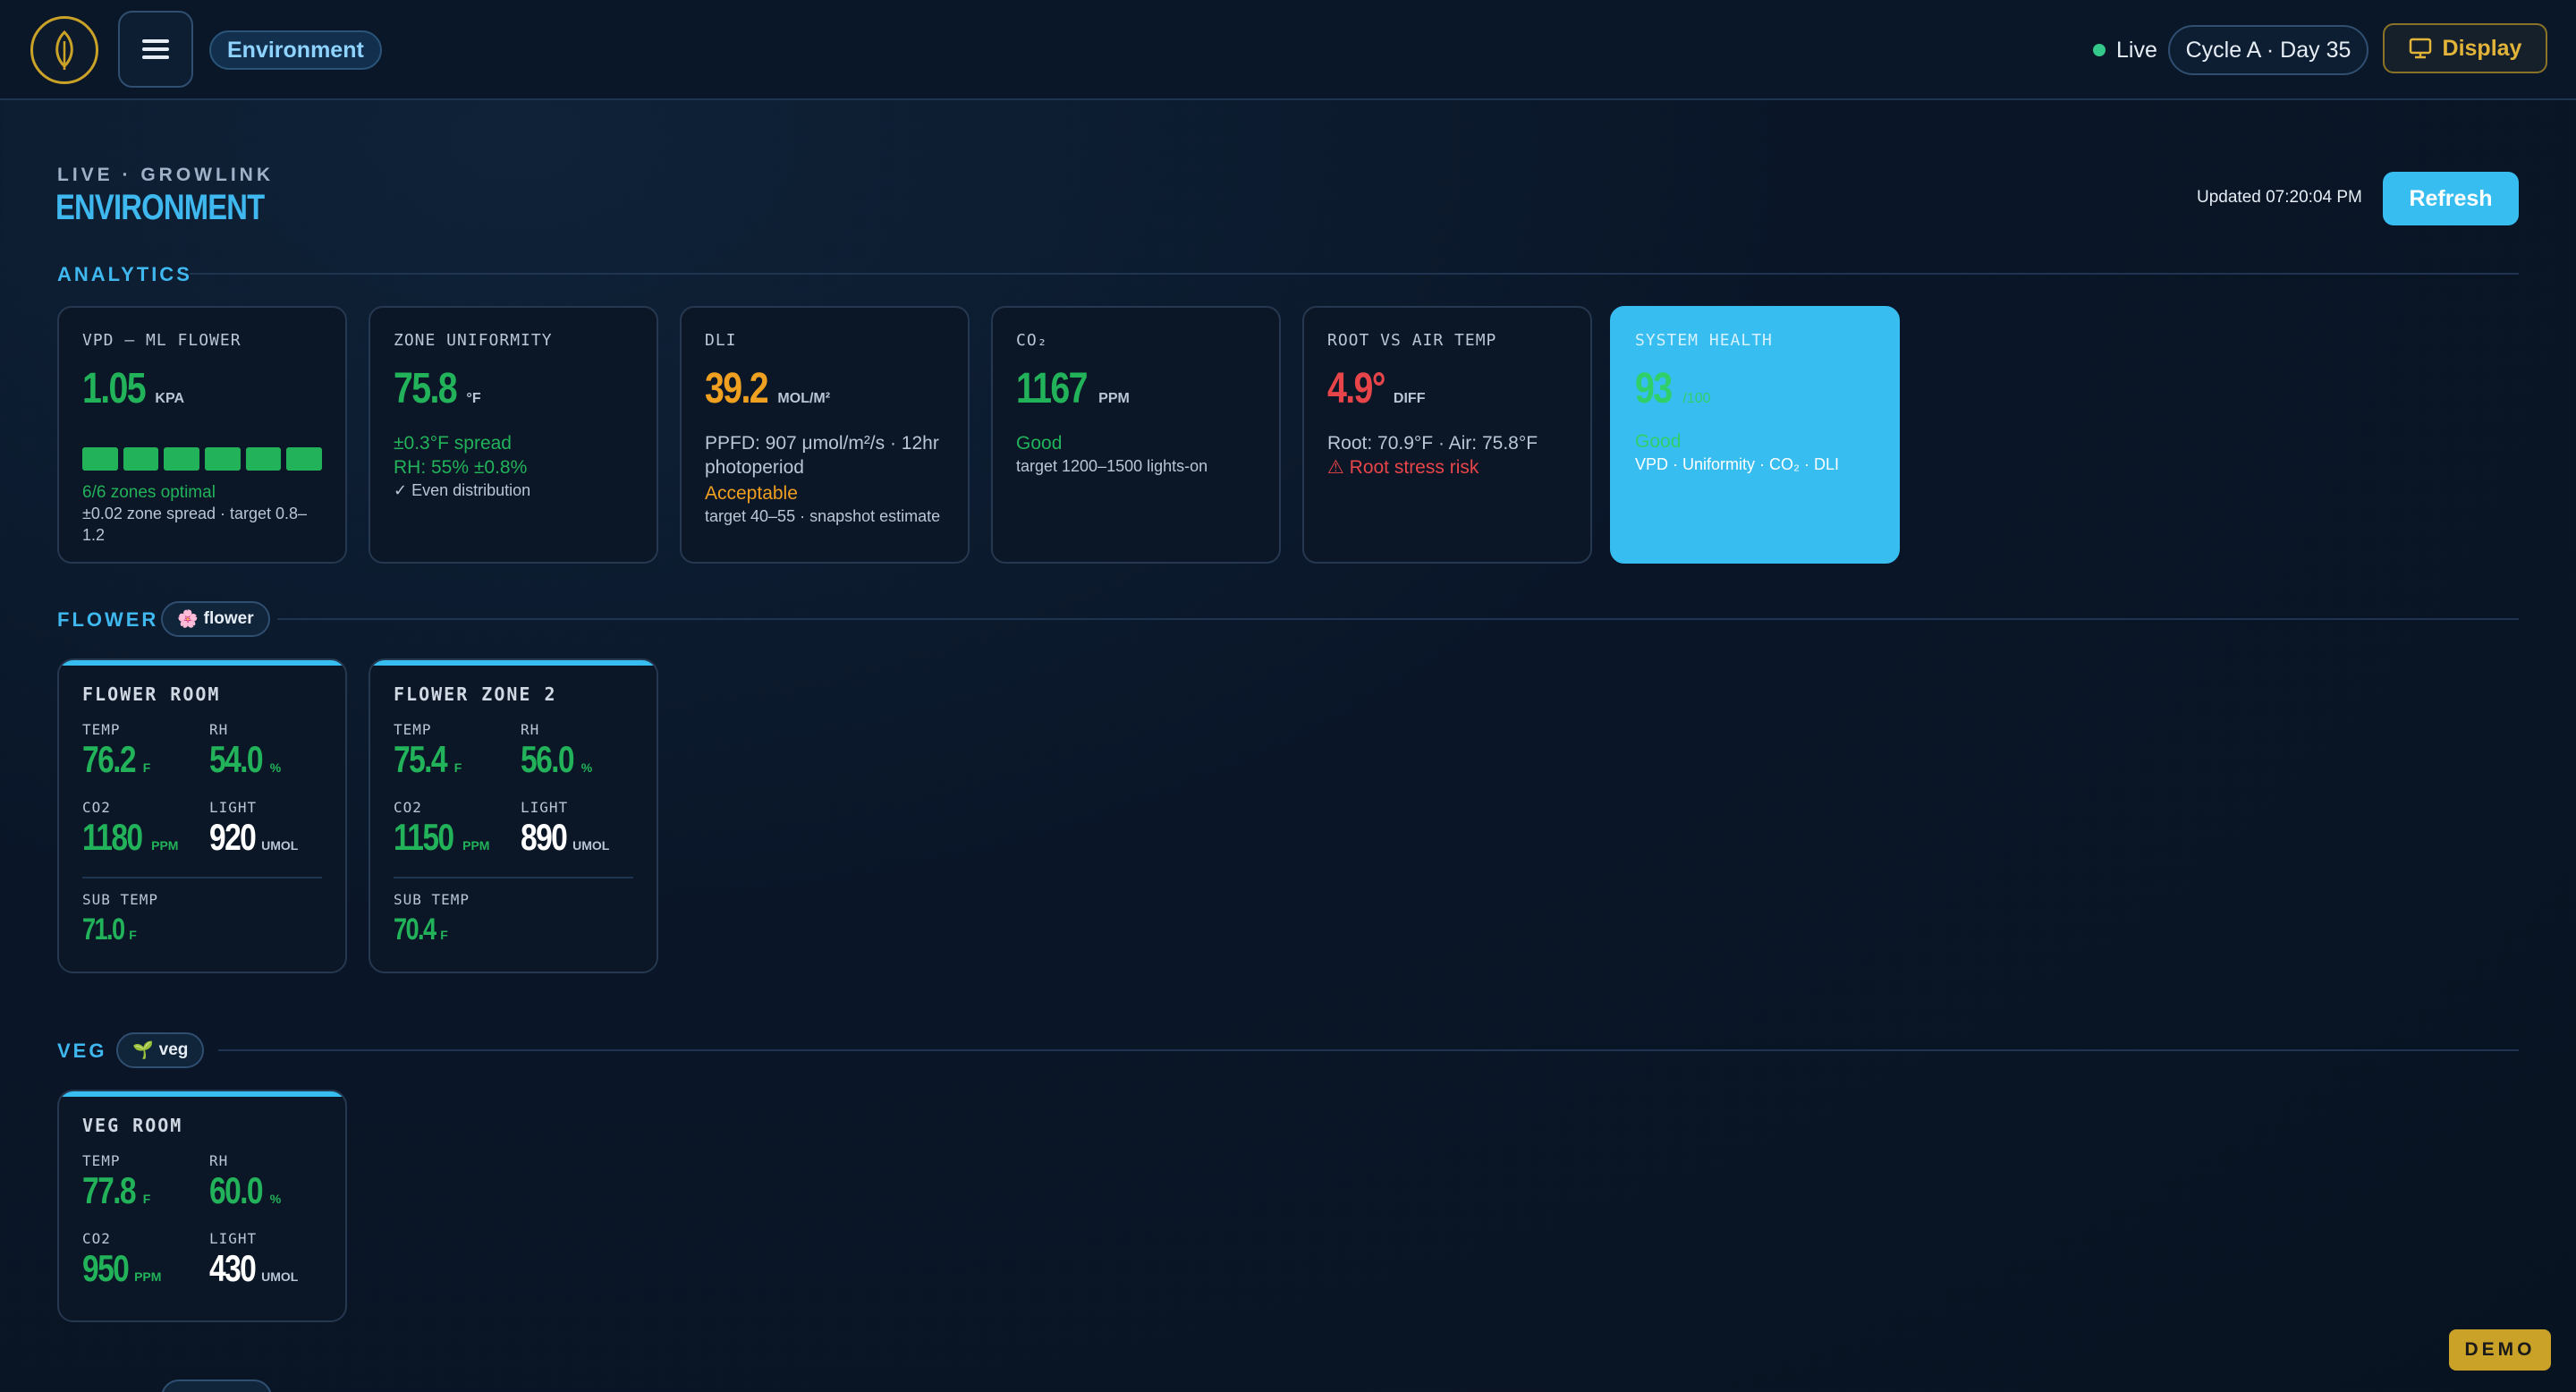 The image size is (2576, 1392). What do you see at coordinates (1354, 274) in the screenshot?
I see `analytics-divider` at bounding box center [1354, 274].